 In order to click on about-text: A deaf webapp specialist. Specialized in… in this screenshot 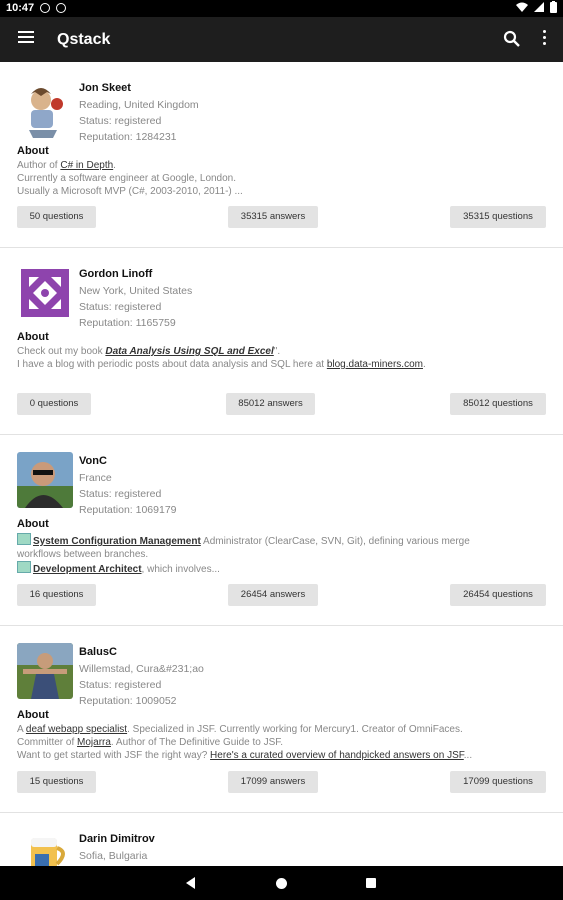, I will do `click(277, 742)`.